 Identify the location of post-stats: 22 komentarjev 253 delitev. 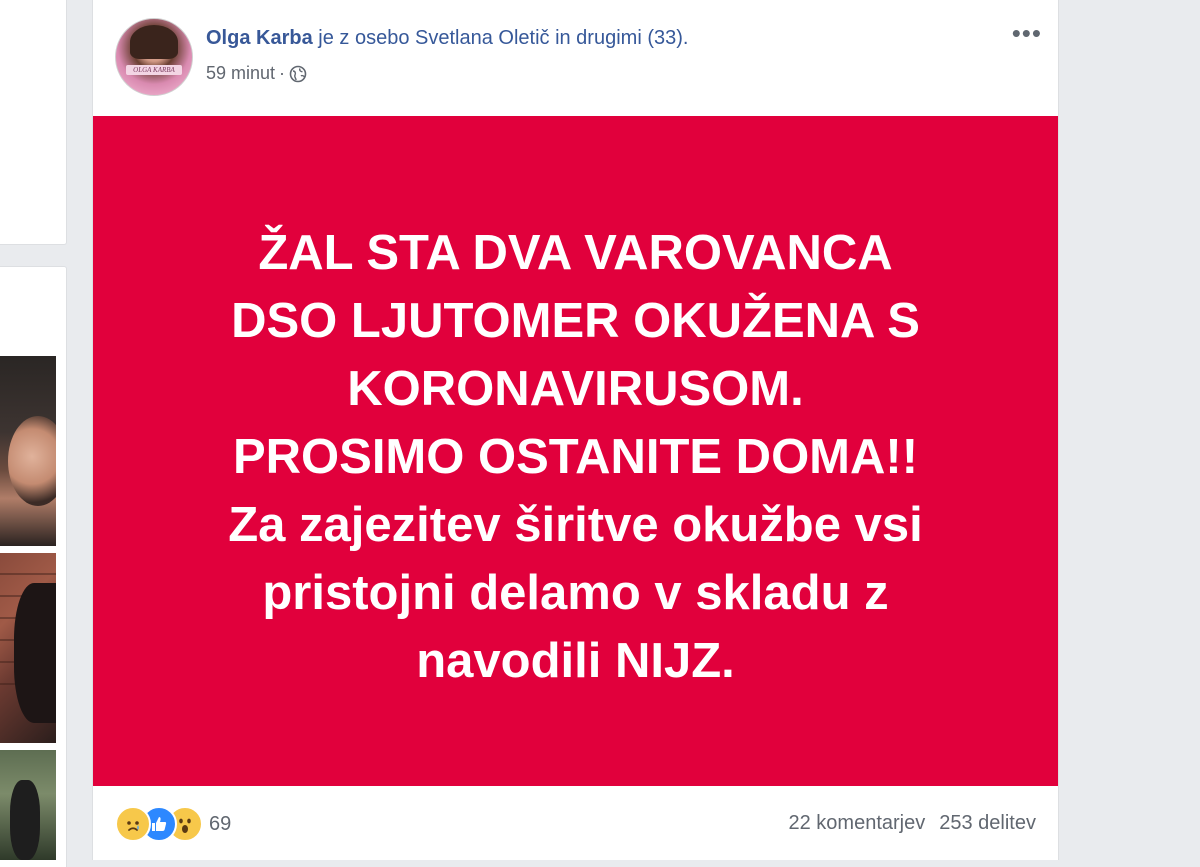
(913, 823).